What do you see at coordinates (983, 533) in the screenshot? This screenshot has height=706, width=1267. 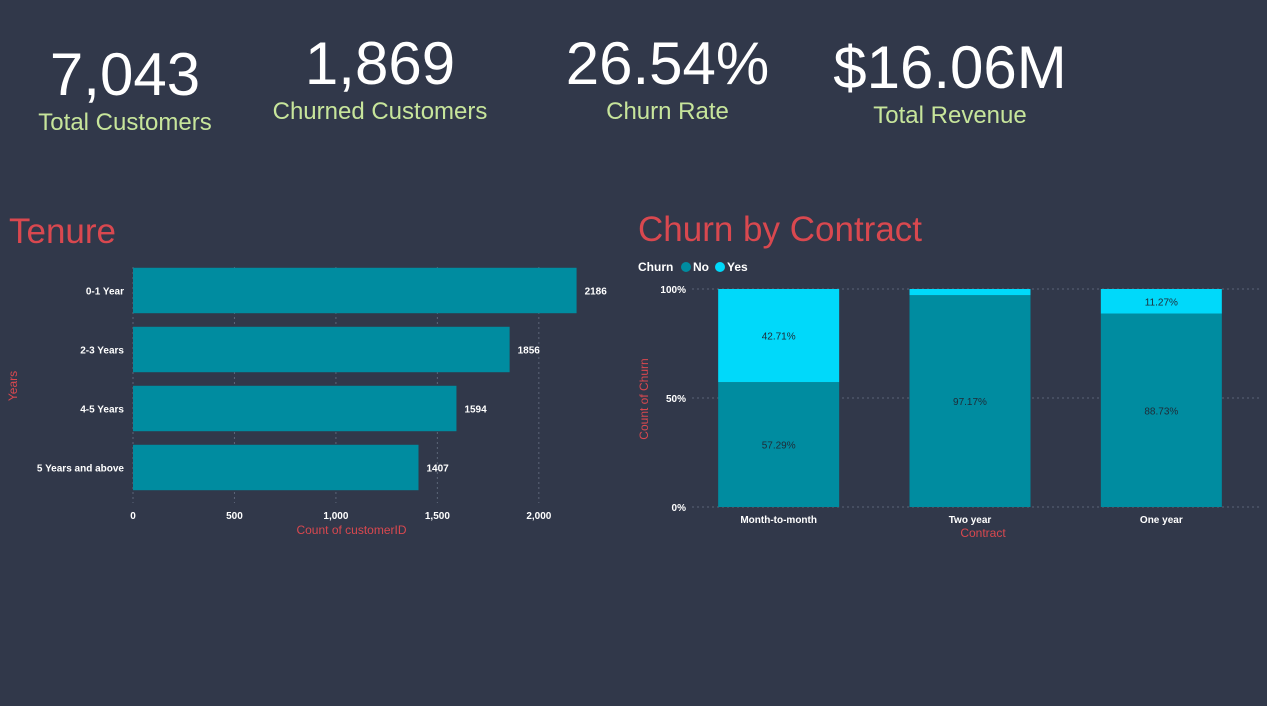 I see `x-axis-title: Contract` at bounding box center [983, 533].